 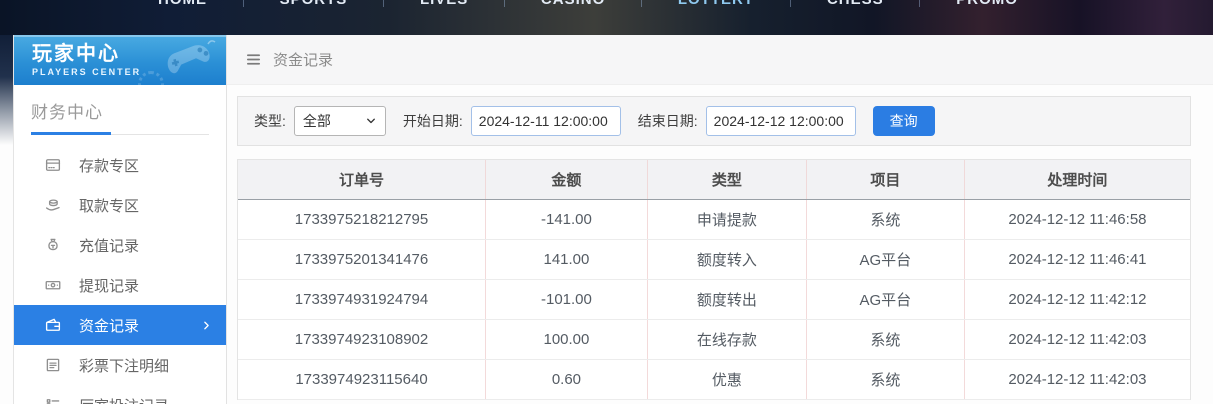 What do you see at coordinates (182, 4) in the screenshot?
I see `nav-item-home: HOME` at bounding box center [182, 4].